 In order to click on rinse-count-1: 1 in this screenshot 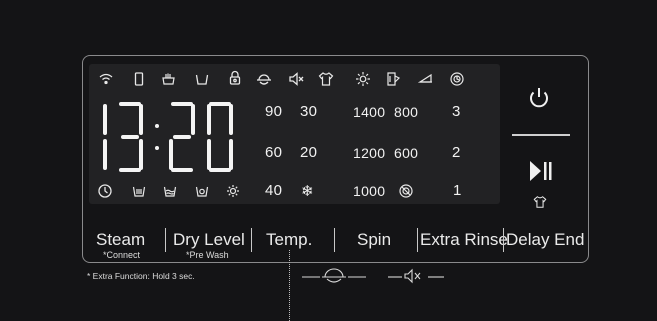, I will do `click(457, 190)`.